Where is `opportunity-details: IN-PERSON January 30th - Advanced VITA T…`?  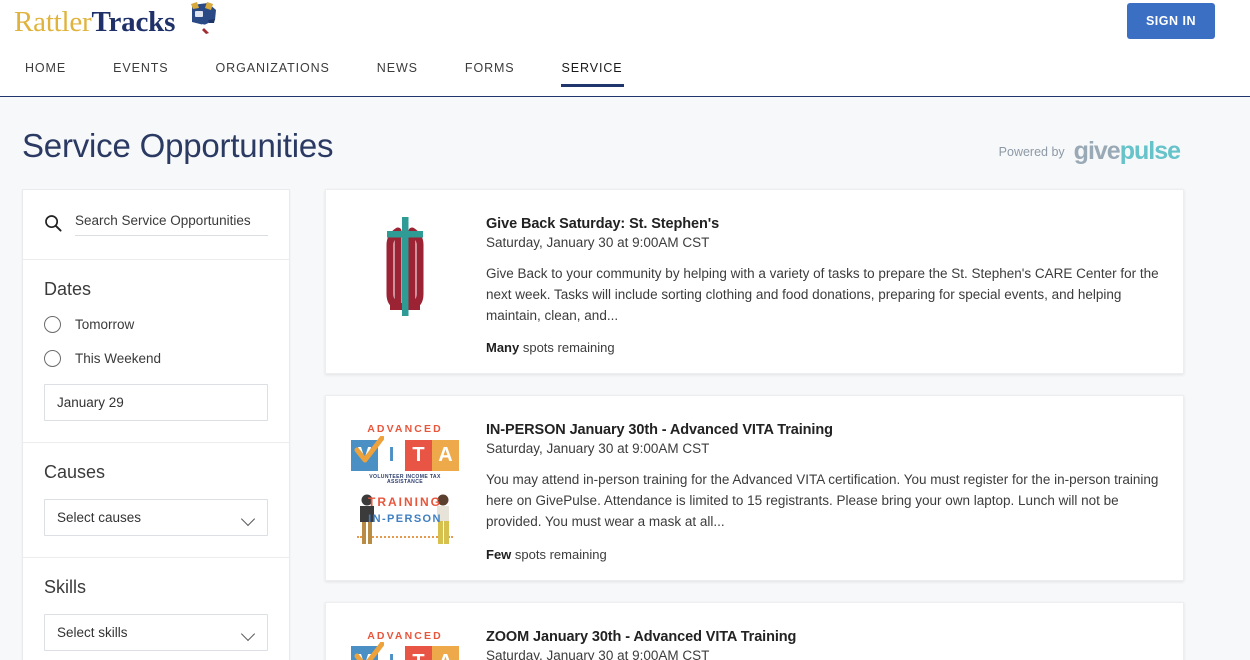
opportunity-details: IN-PERSON January 30th - Advanced VITA T… is located at coordinates (822, 489).